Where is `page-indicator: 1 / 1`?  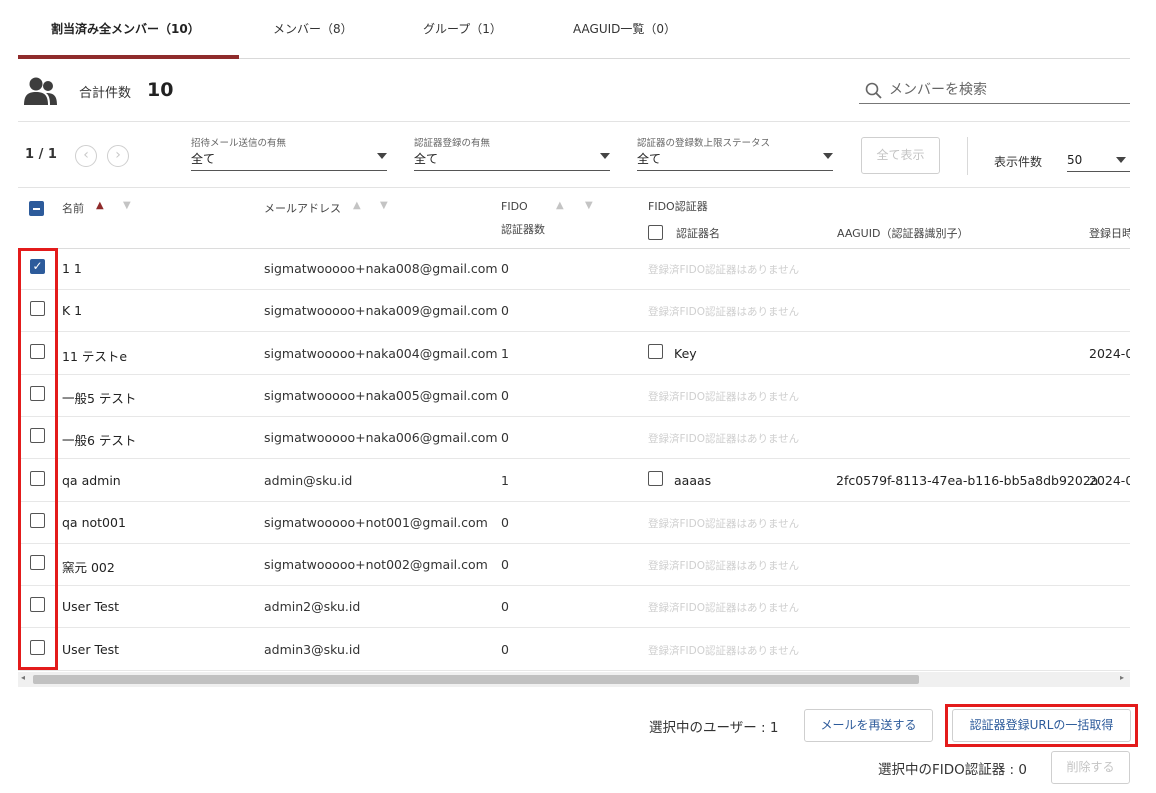 page-indicator: 1 / 1 is located at coordinates (41, 154).